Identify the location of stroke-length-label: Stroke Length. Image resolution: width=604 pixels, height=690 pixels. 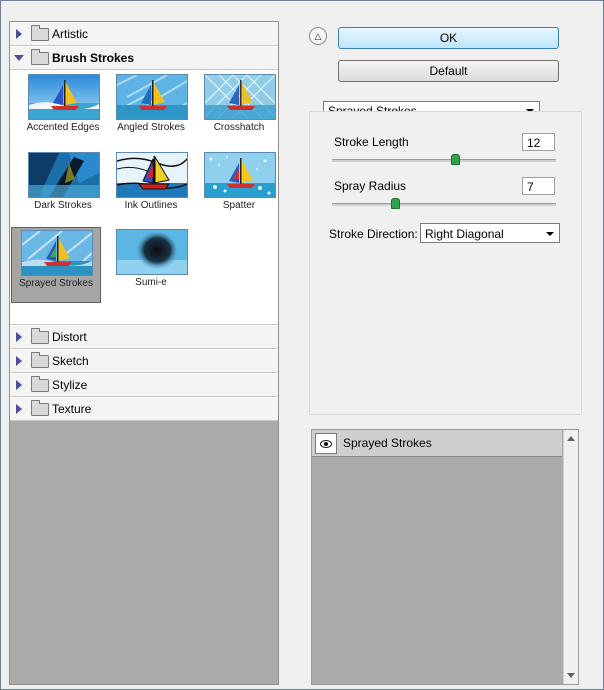
(371, 142).